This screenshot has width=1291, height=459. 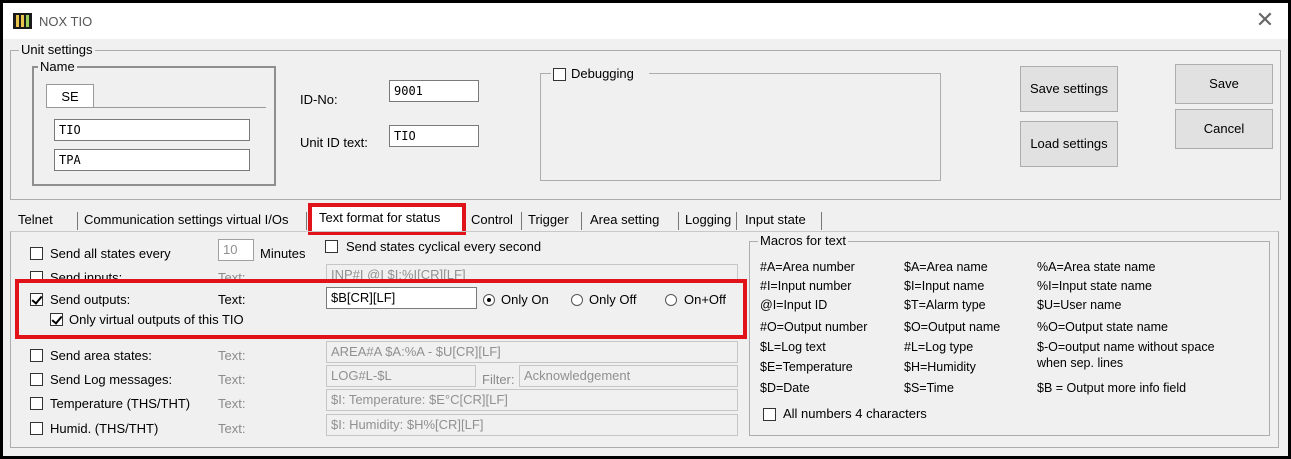 I want to click on tab-area-setting: Area setting, so click(x=624, y=221).